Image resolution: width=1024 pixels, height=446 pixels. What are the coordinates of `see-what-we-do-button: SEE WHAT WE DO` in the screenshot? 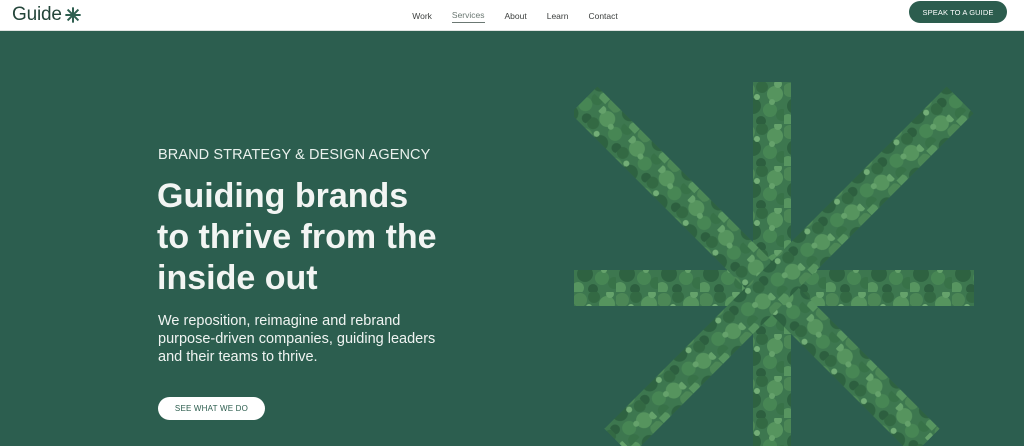 It's located at (211, 408).